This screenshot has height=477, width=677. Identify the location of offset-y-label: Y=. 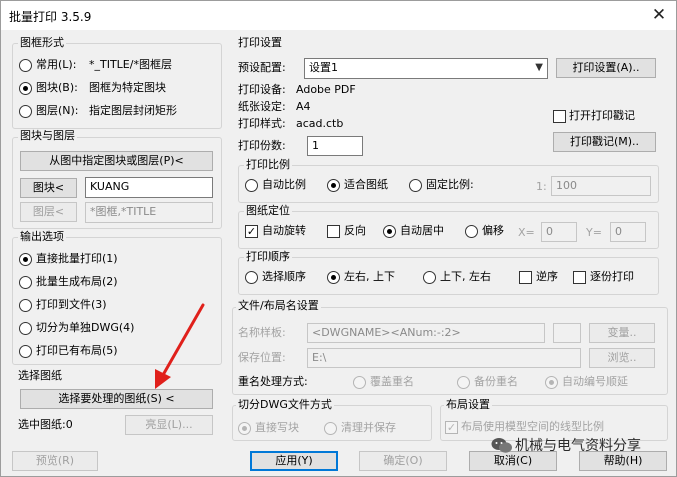
(594, 232).